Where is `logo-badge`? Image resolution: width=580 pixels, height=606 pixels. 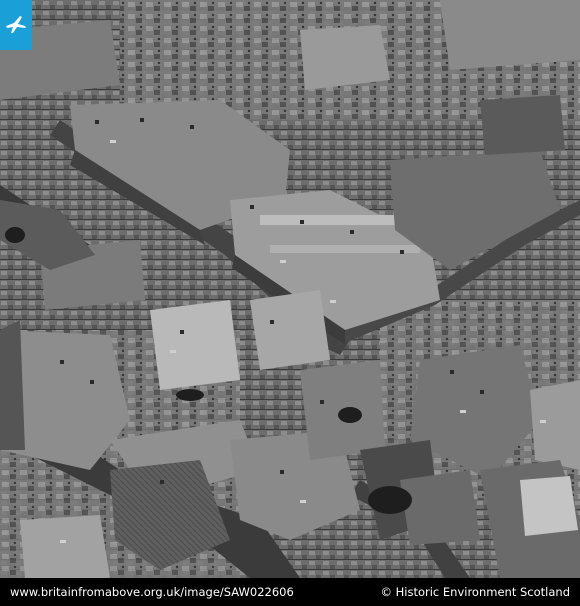 logo-badge is located at coordinates (16, 25).